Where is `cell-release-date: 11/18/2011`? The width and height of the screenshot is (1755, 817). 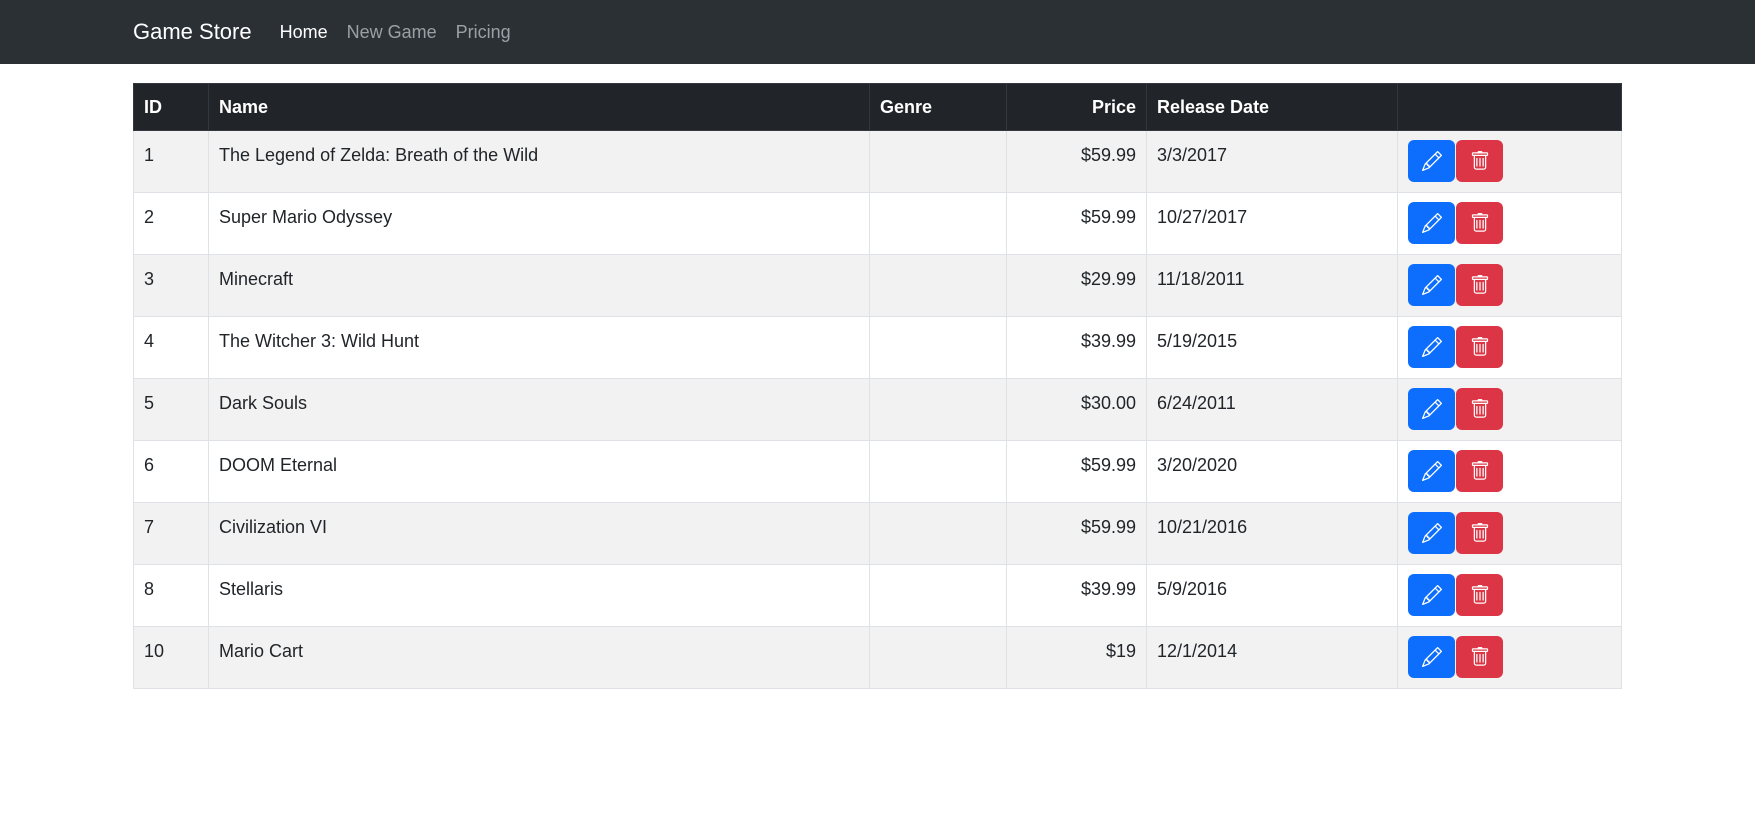
cell-release-date: 11/18/2011 is located at coordinates (1272, 285).